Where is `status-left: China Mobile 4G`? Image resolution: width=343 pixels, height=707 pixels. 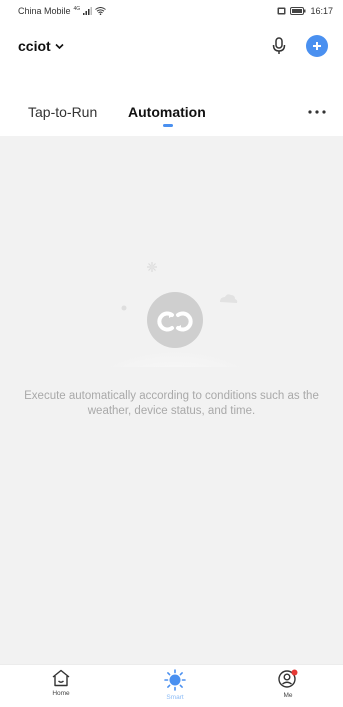
status-left: China Mobile 4G is located at coordinates (62, 11).